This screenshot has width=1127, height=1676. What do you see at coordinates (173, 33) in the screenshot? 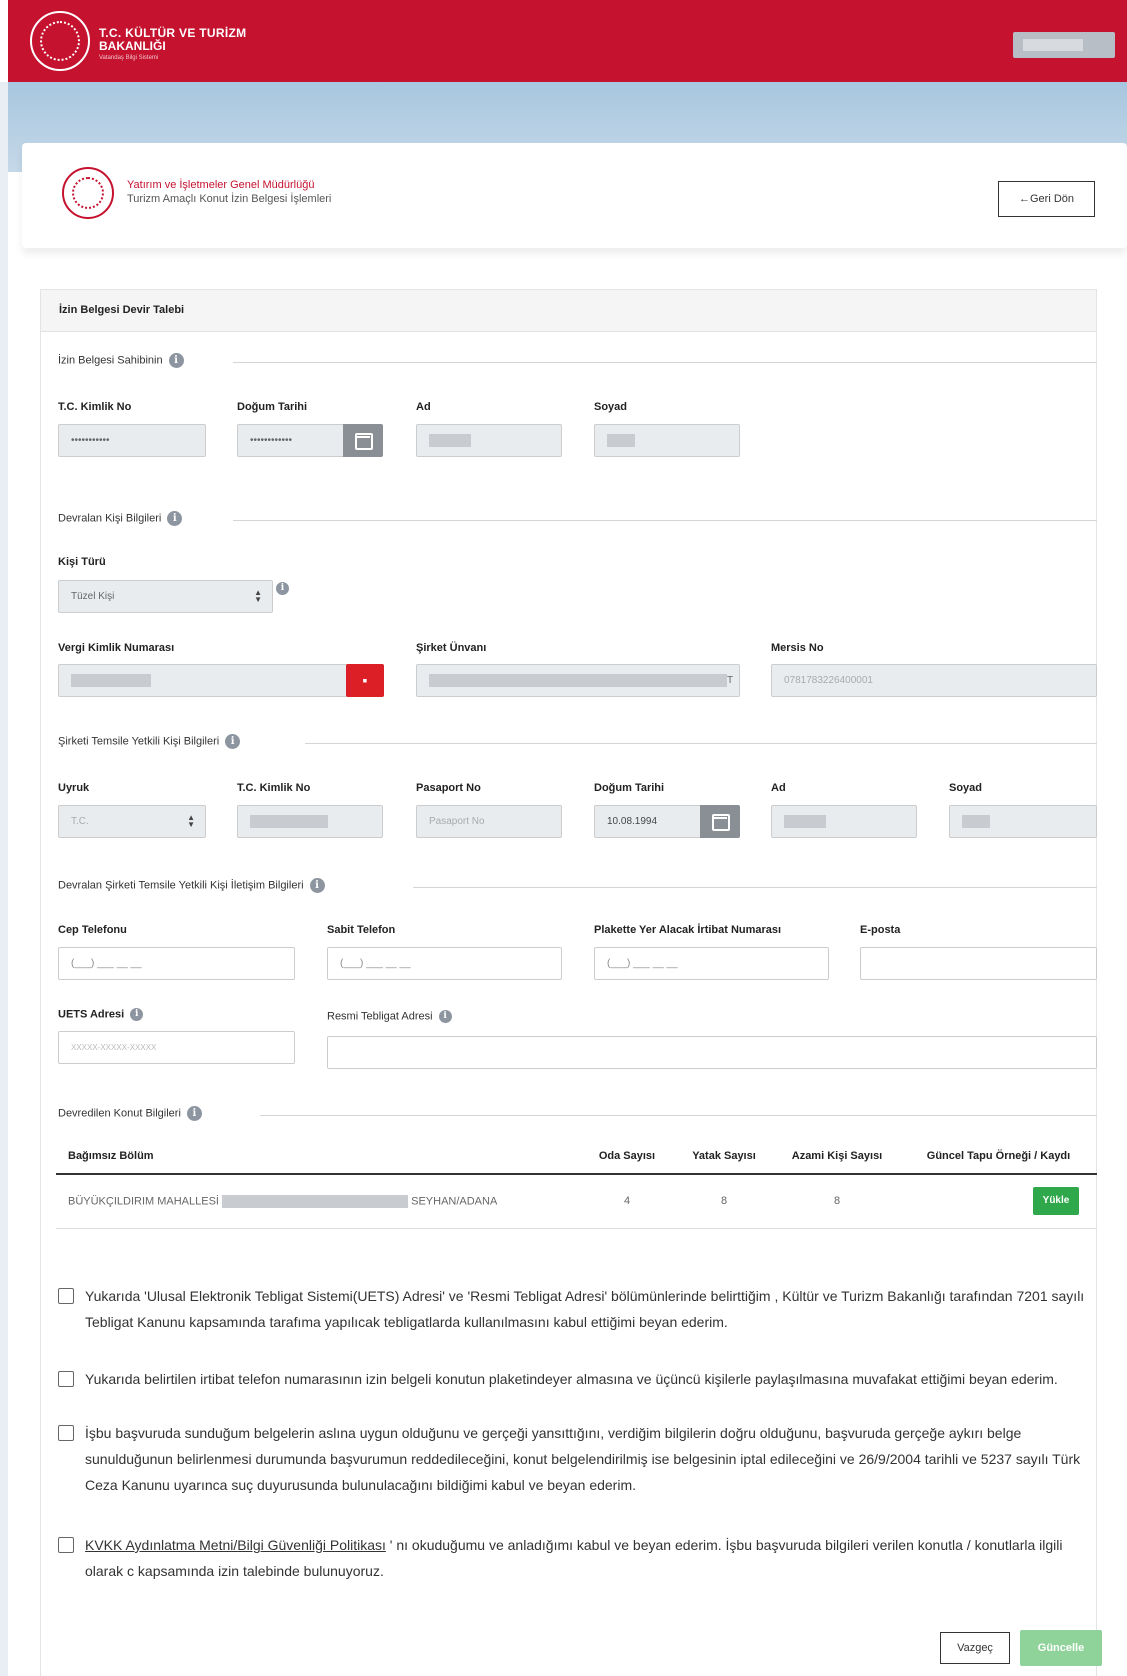
I see `ministry-name-line1: T.C. KÜLTÜR VE TURİZM` at bounding box center [173, 33].